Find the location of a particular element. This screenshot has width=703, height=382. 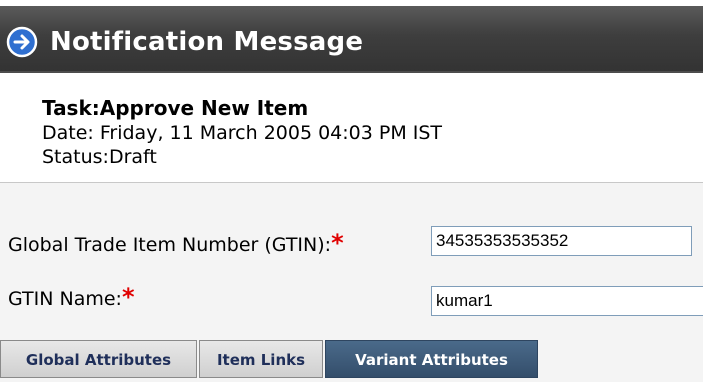

gtin-name-label: GTIN Name:* is located at coordinates (71, 298).